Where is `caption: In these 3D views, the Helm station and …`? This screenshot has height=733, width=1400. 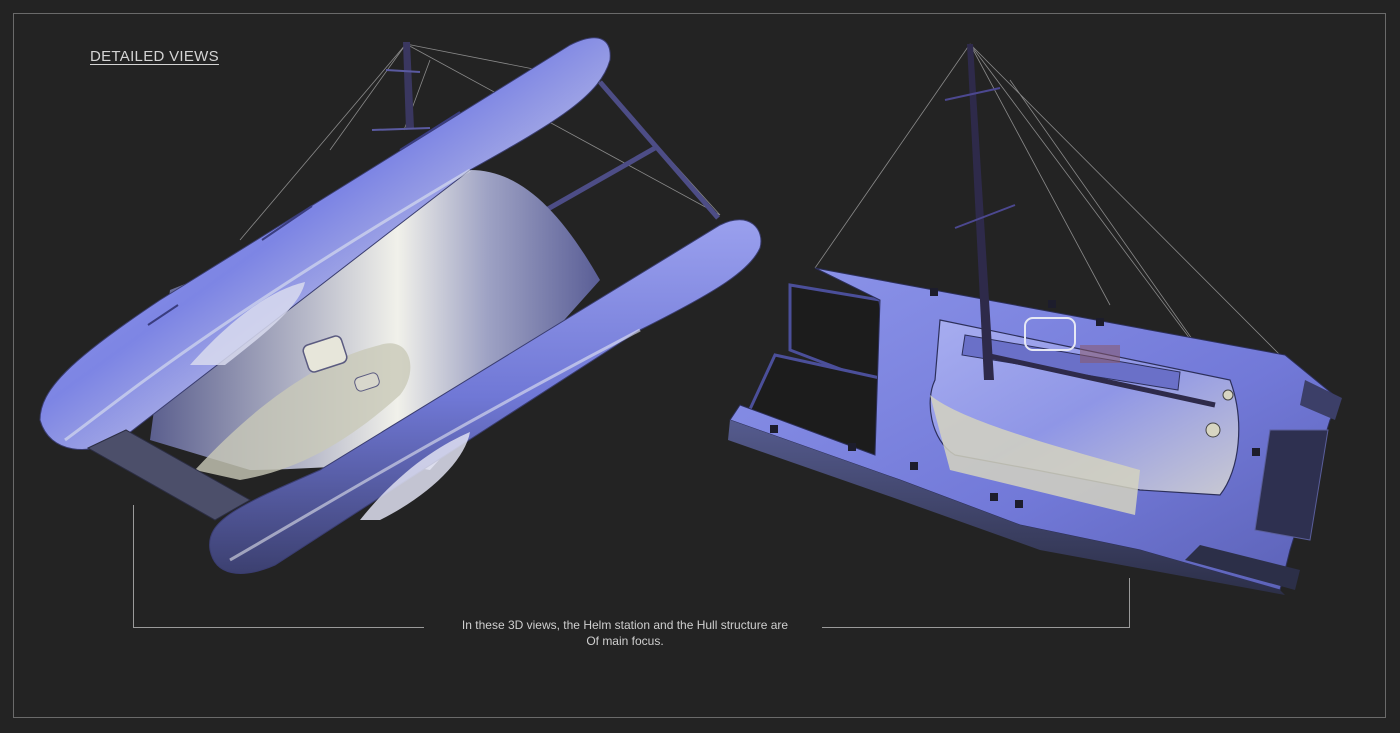 caption: In these 3D views, the Helm station and … is located at coordinates (625, 633).